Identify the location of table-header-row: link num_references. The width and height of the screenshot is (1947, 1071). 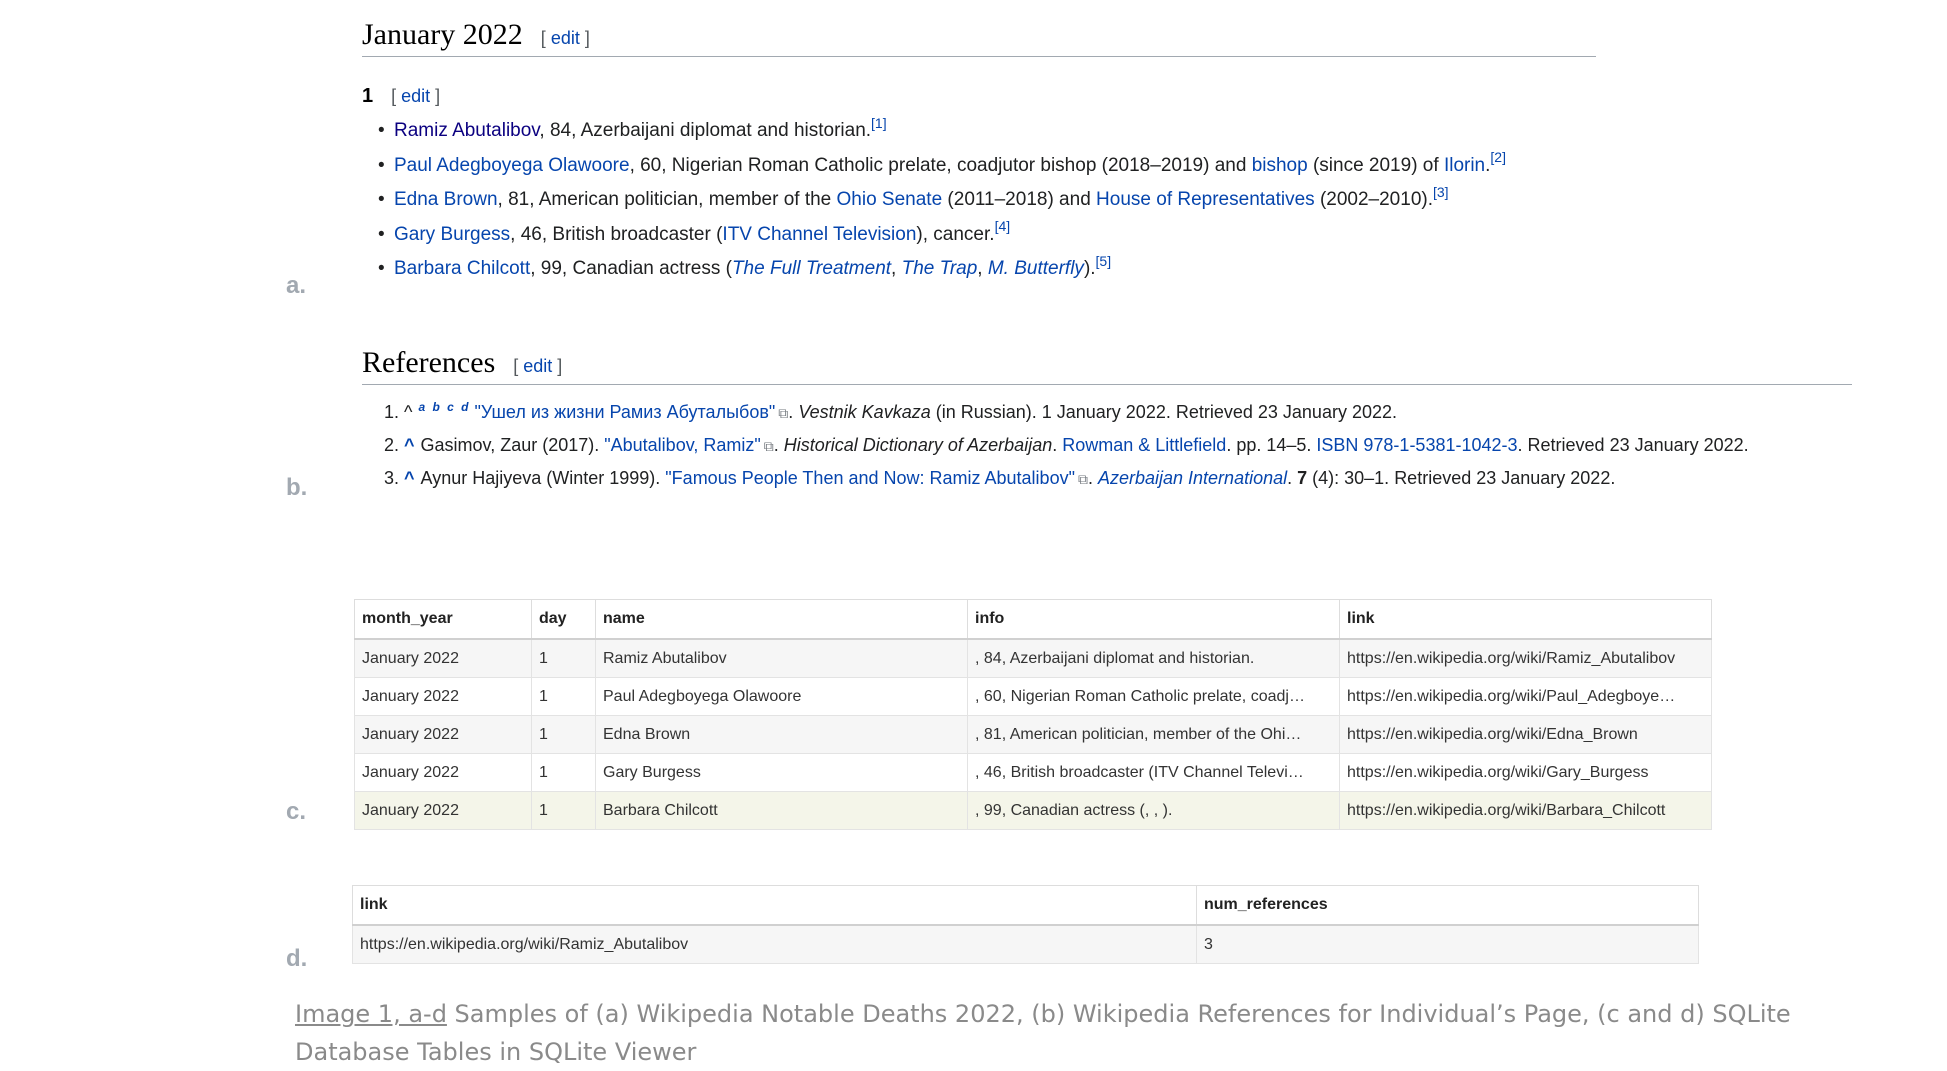
(1025, 905).